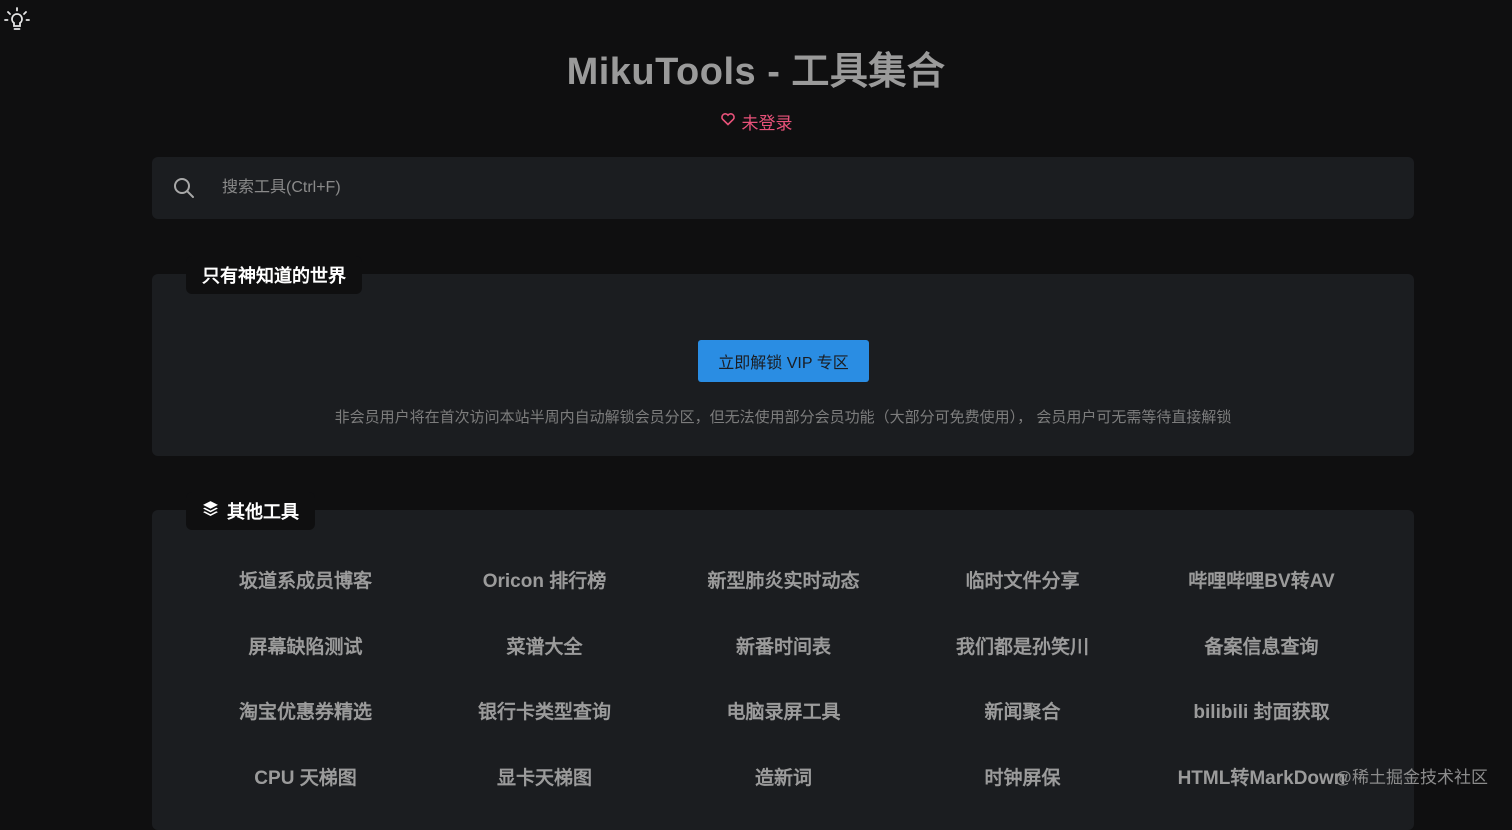  Describe the element at coordinates (1411, 777) in the screenshot. I see `watermark: @稀土掘金技术社区` at that location.